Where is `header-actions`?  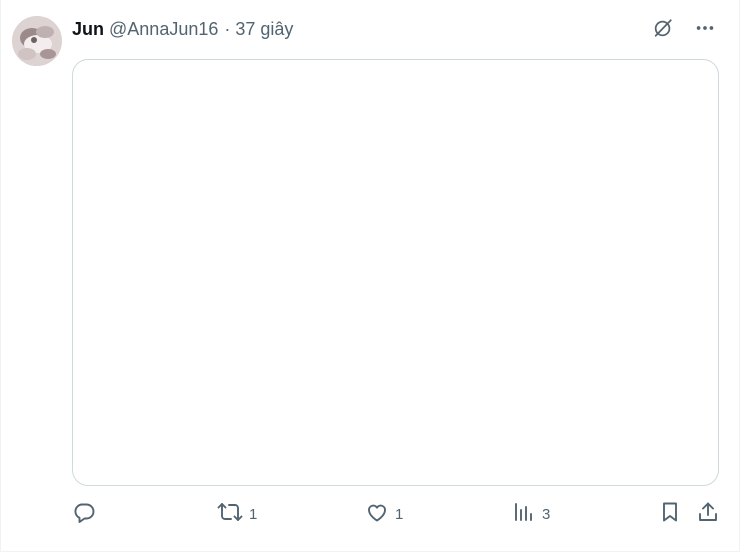 header-actions is located at coordinates (684, 28).